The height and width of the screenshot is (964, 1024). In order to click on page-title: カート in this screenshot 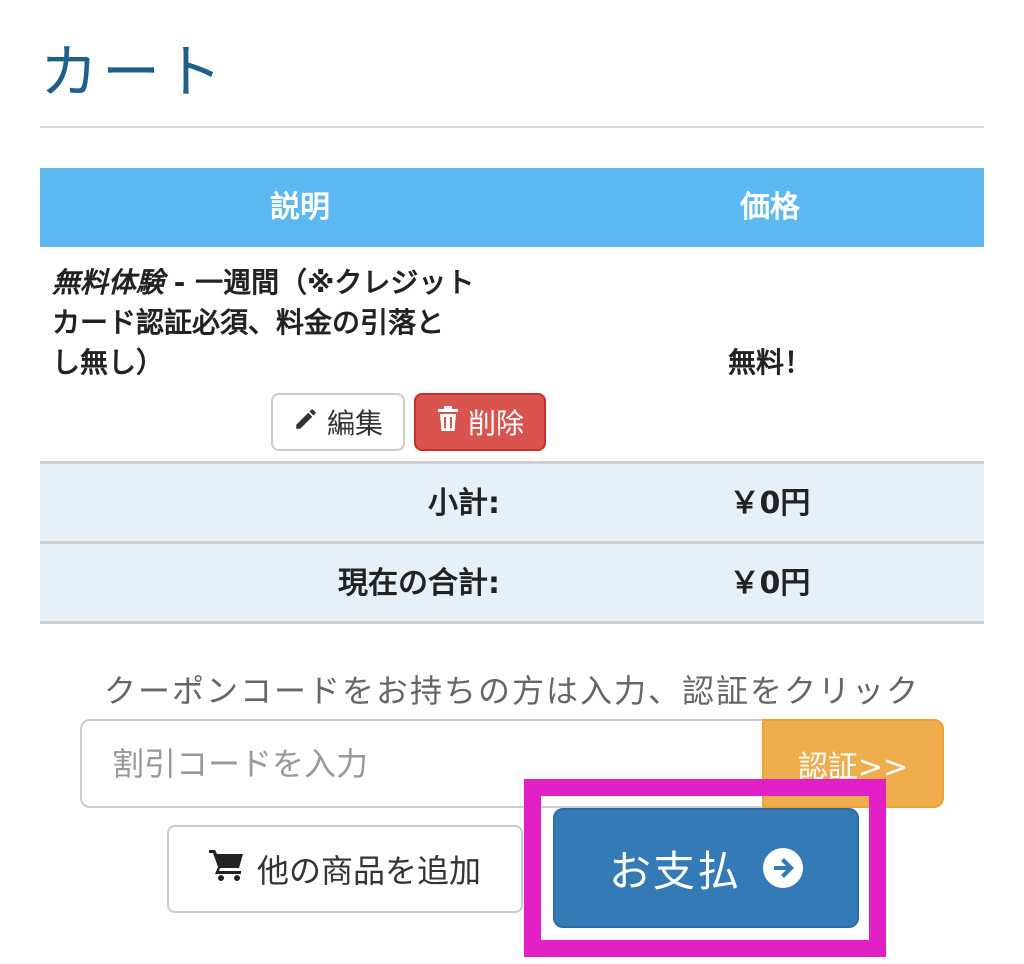, I will do `click(133, 72)`.